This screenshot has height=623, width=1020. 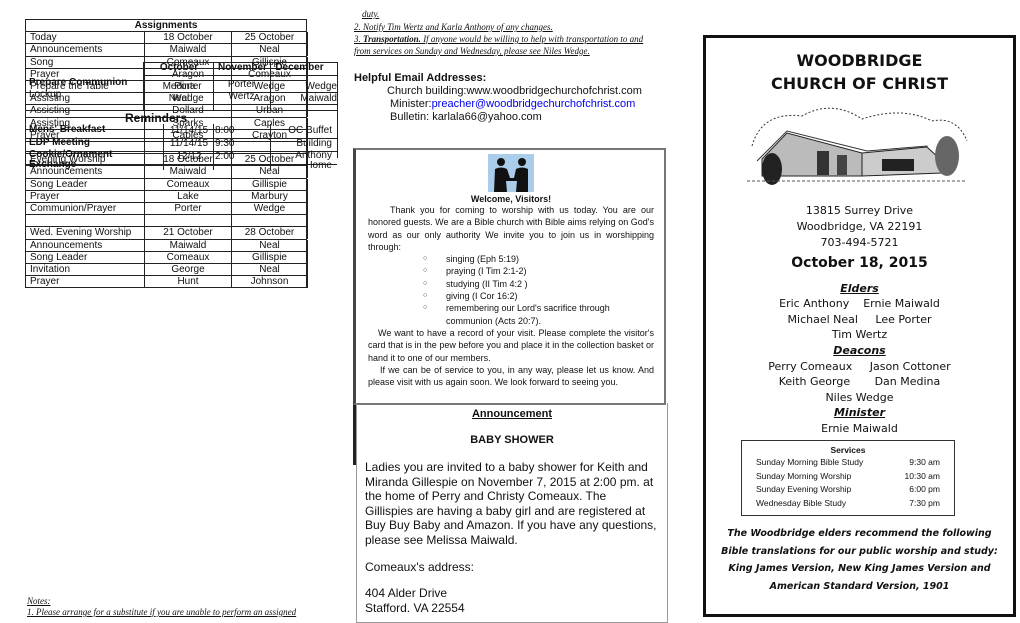 I want to click on service-row: Sunday Evening Worship 6:00 pm, so click(x=848, y=490).